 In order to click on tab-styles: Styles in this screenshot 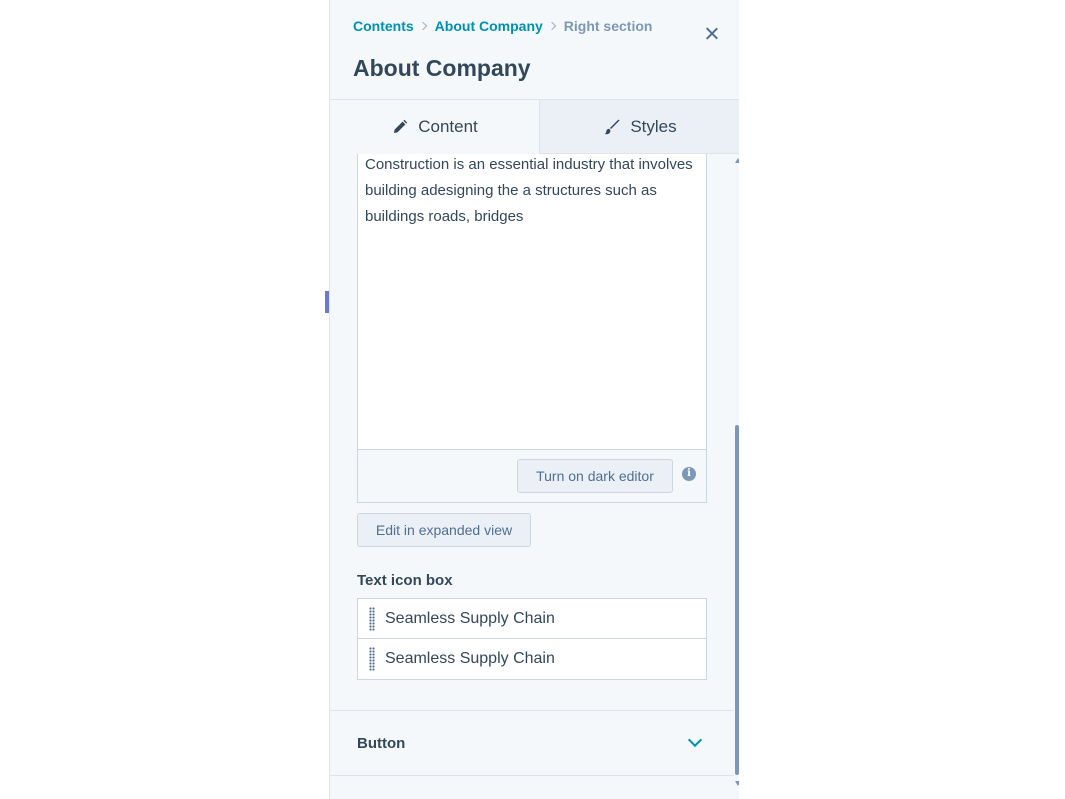, I will do `click(639, 127)`.